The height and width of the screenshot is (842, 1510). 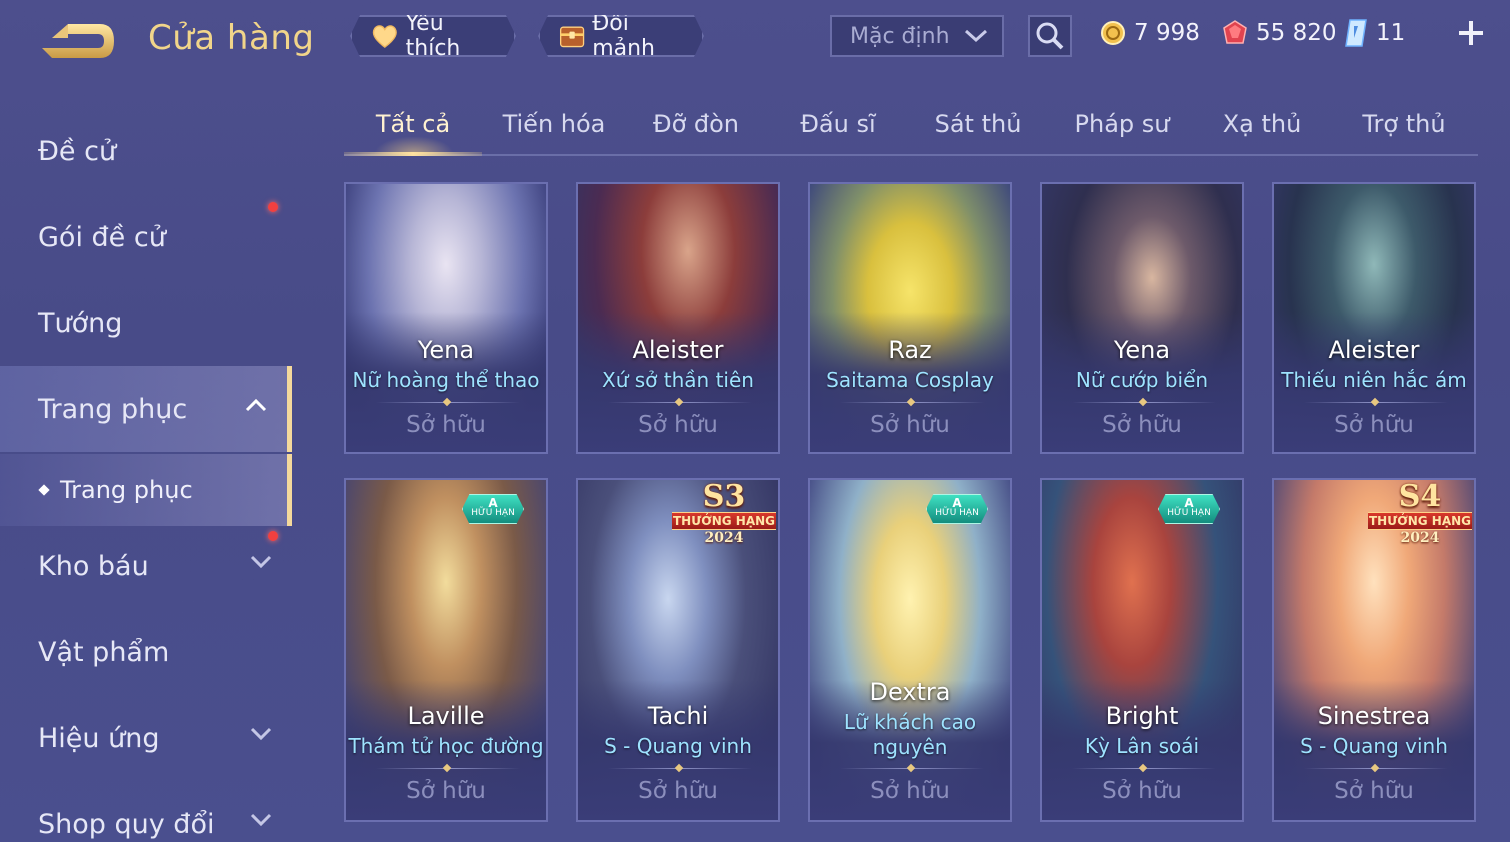 I want to click on sidebar-item-items: Vật phẩm, so click(x=146, y=652).